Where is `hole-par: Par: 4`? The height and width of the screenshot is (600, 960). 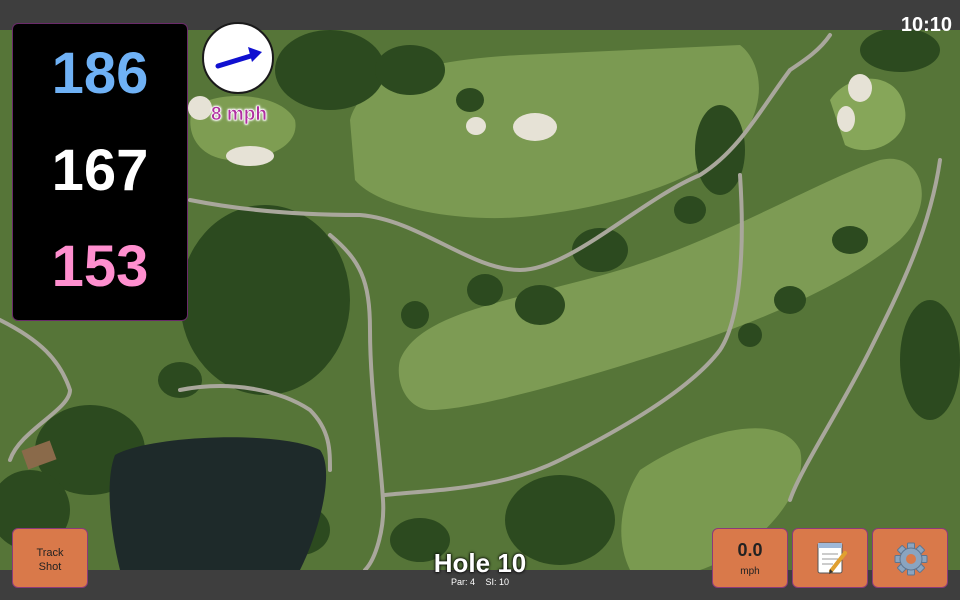
hole-par: Par: 4 is located at coordinates (462, 582).